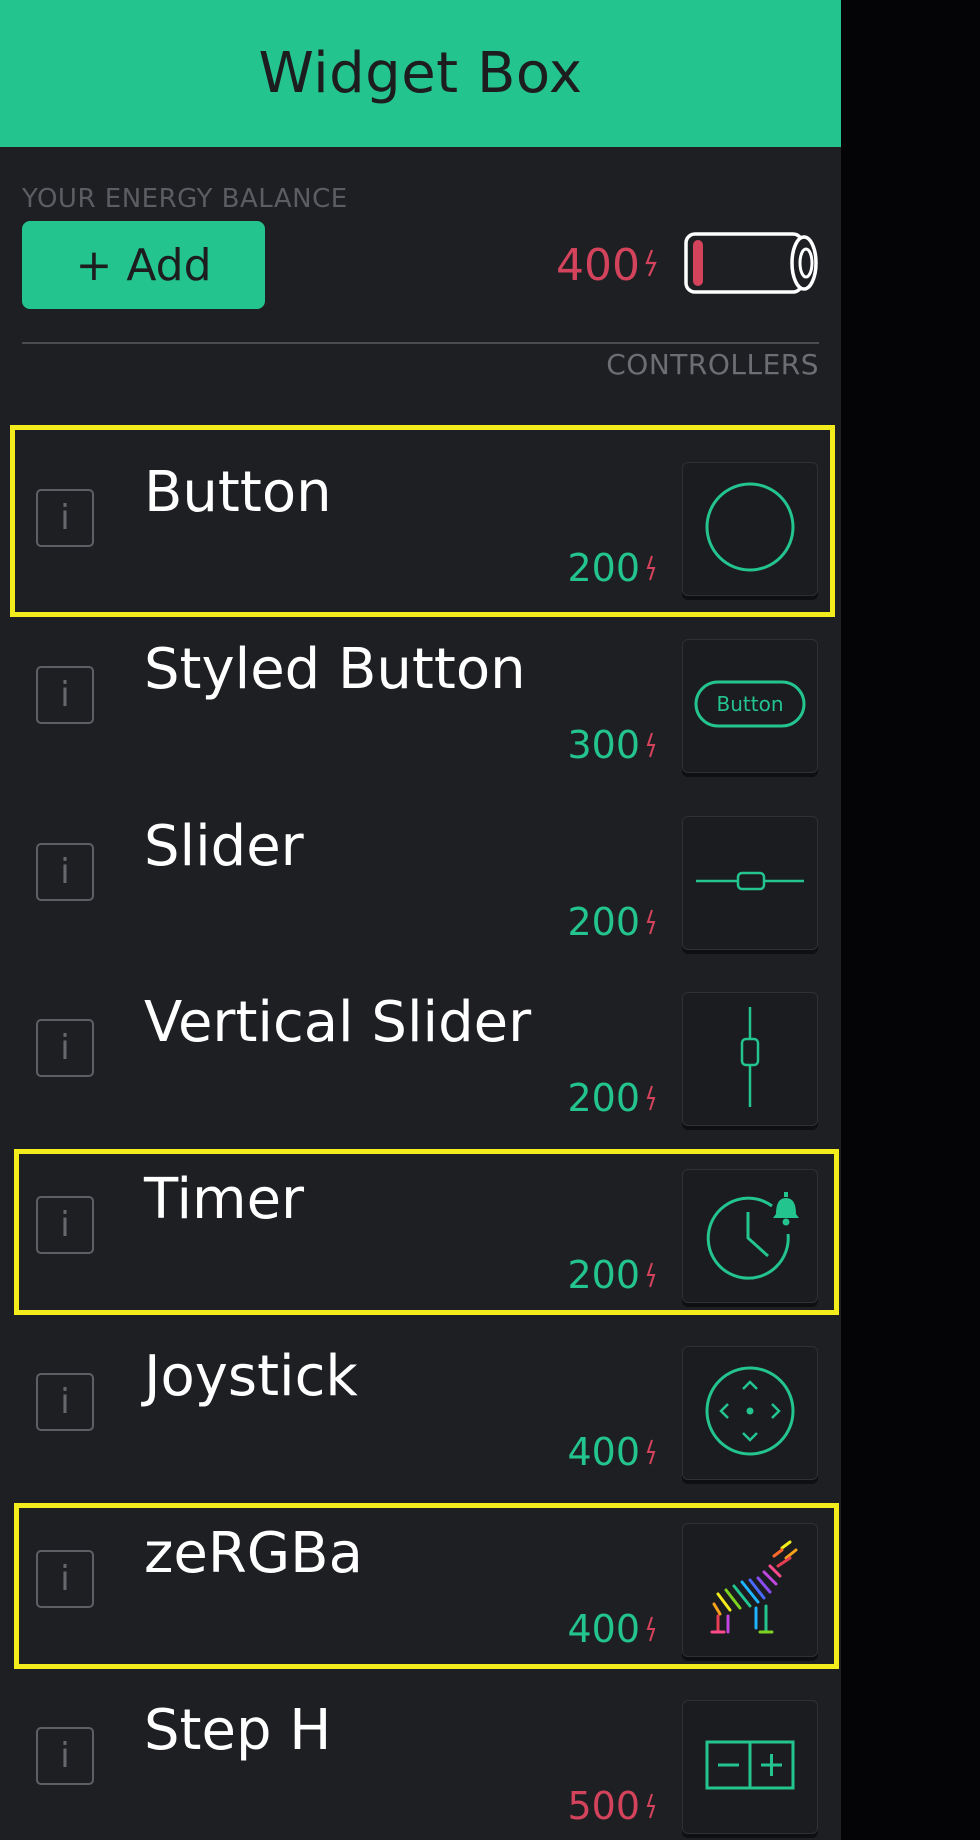 Image resolution: width=980 pixels, height=1840 pixels. Describe the element at coordinates (712, 364) in the screenshot. I see `section-label-controllers: CONTROLLERS` at that location.